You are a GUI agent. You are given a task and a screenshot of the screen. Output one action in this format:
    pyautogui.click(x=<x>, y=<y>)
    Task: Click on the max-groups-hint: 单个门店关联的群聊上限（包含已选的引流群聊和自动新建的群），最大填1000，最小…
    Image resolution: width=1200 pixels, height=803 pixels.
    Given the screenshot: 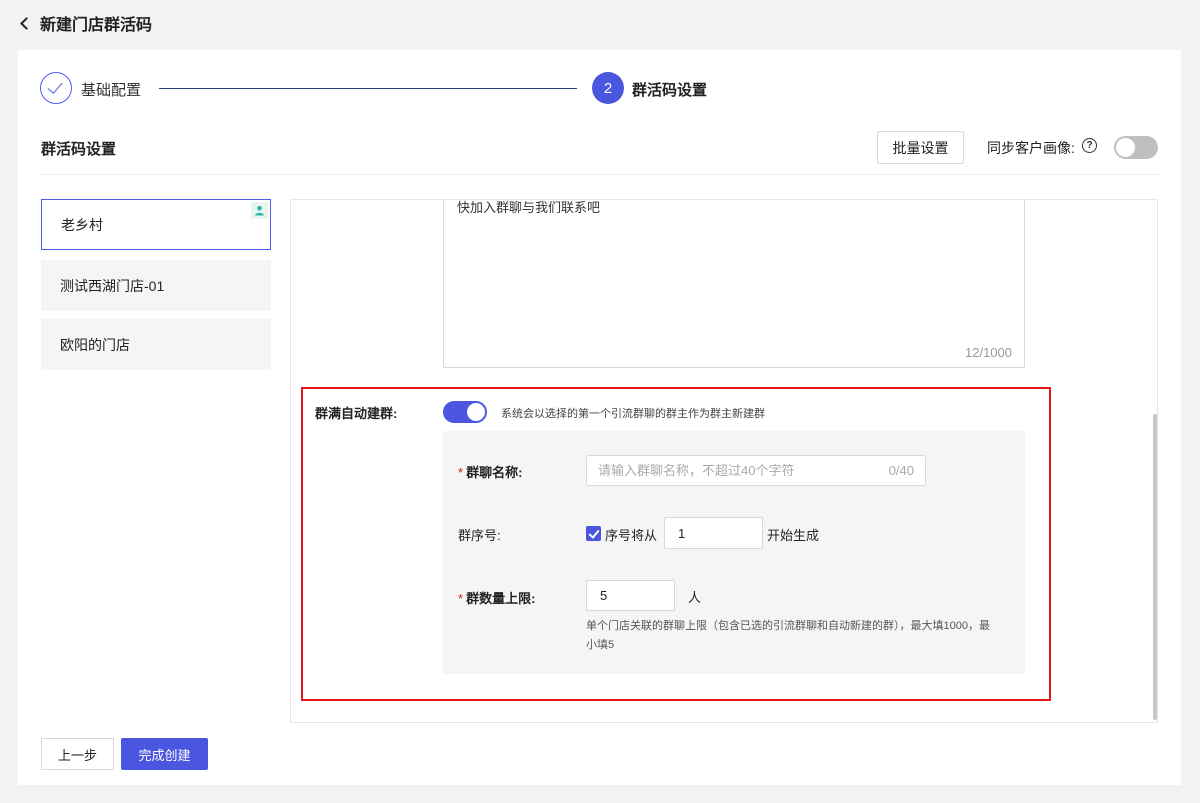 What is the action you would take?
    pyautogui.click(x=788, y=635)
    